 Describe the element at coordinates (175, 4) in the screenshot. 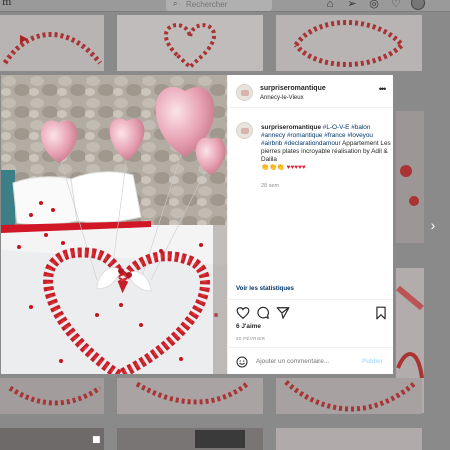

I see `magnifier-icon: ⌕` at that location.